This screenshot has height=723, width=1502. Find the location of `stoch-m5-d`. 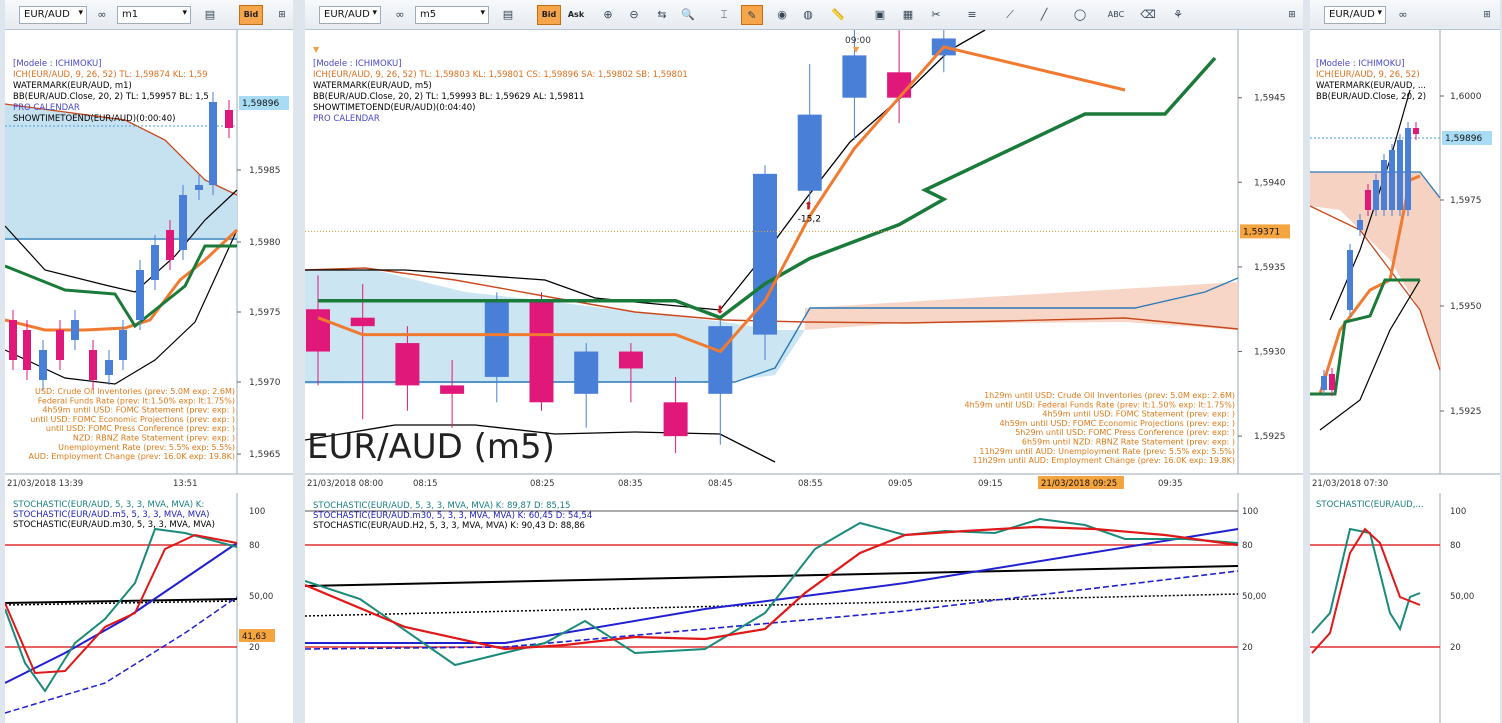

stoch-m5-d is located at coordinates (121, 655).